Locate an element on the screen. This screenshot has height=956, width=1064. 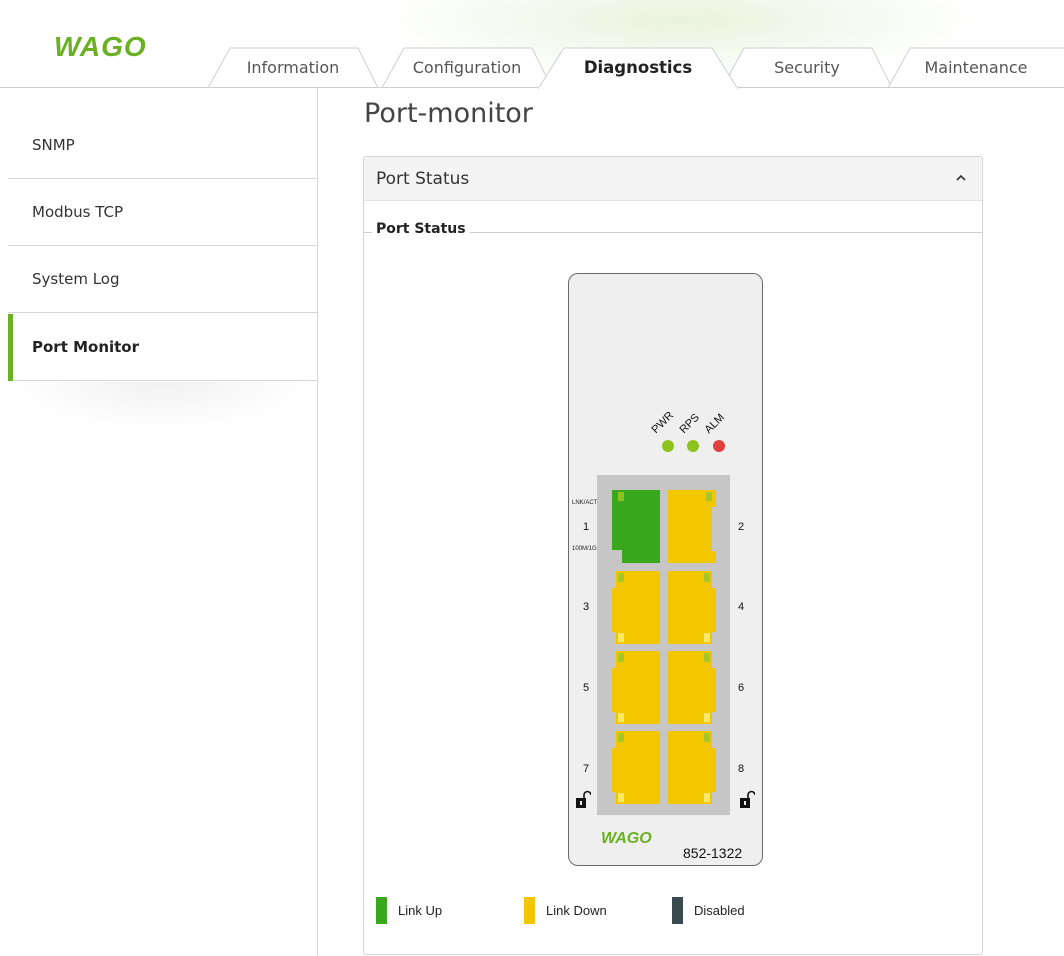
tab-information: Information is located at coordinates (293, 67).